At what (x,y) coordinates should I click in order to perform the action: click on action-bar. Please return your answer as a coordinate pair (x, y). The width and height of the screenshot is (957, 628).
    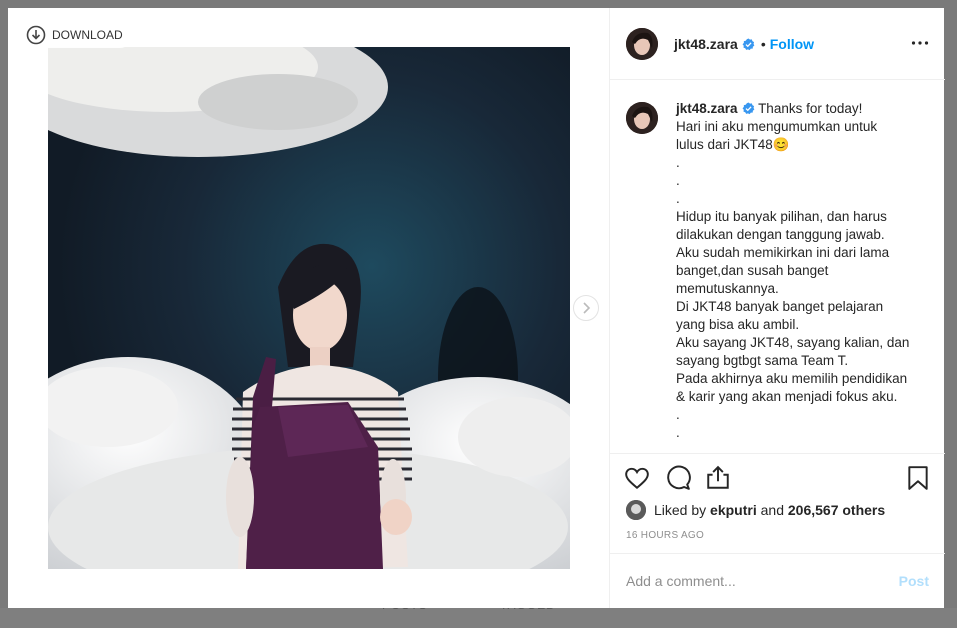
    Looking at the image, I should click on (777, 477).